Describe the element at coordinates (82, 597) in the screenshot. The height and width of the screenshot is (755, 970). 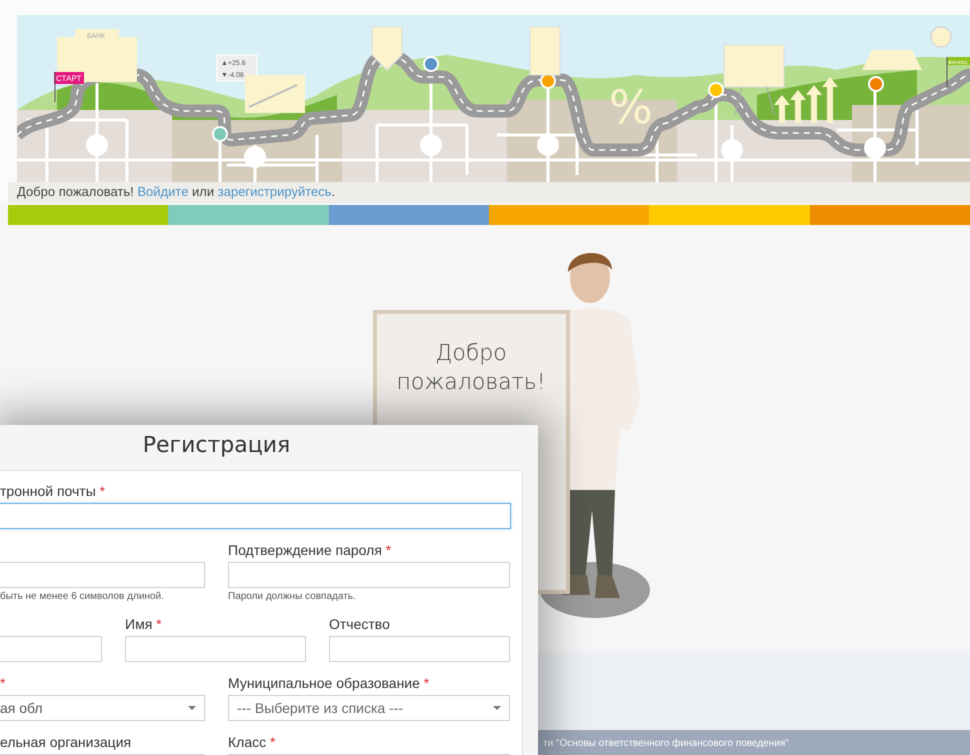
I see `hint-text: быть не менее 6 символов длиной.` at that location.